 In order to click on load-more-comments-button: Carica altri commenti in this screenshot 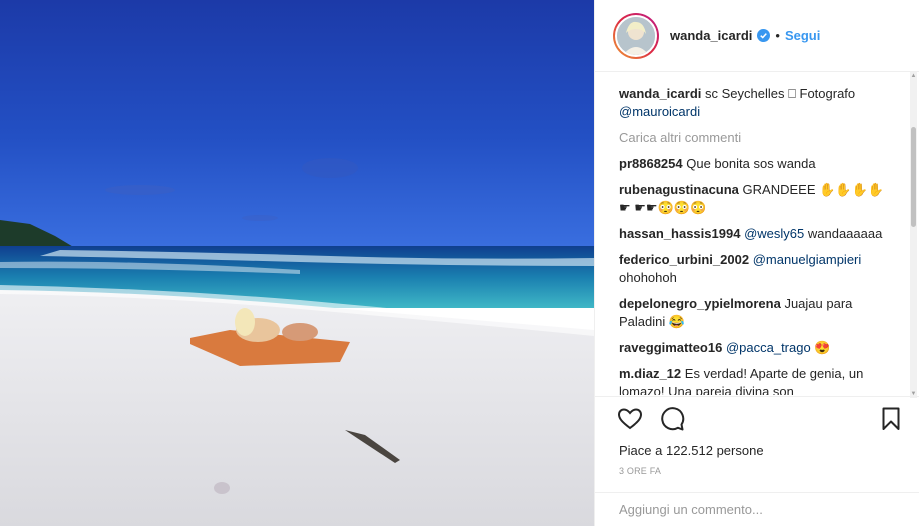, I will do `click(757, 137)`.